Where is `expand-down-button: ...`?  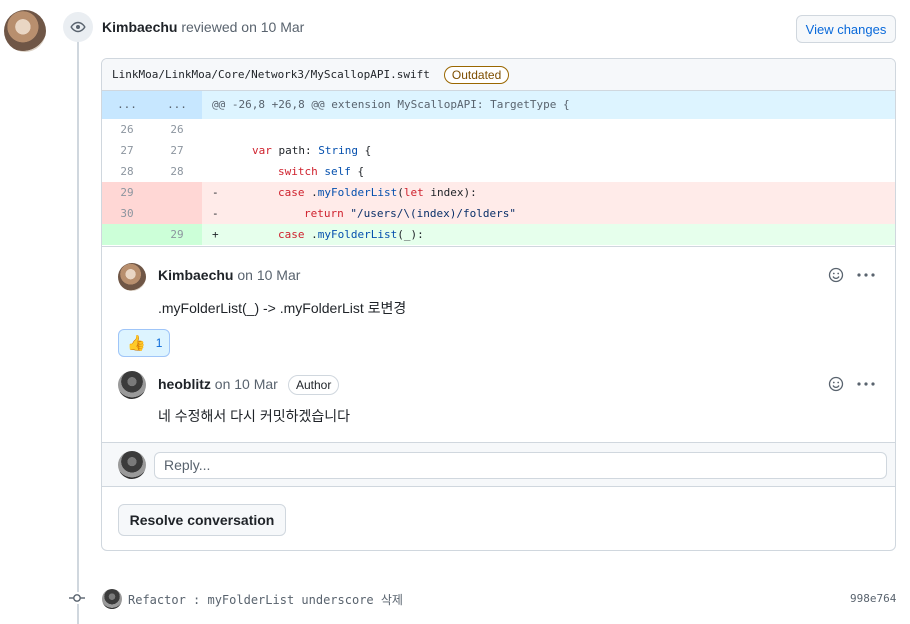 expand-down-button: ... is located at coordinates (177, 105).